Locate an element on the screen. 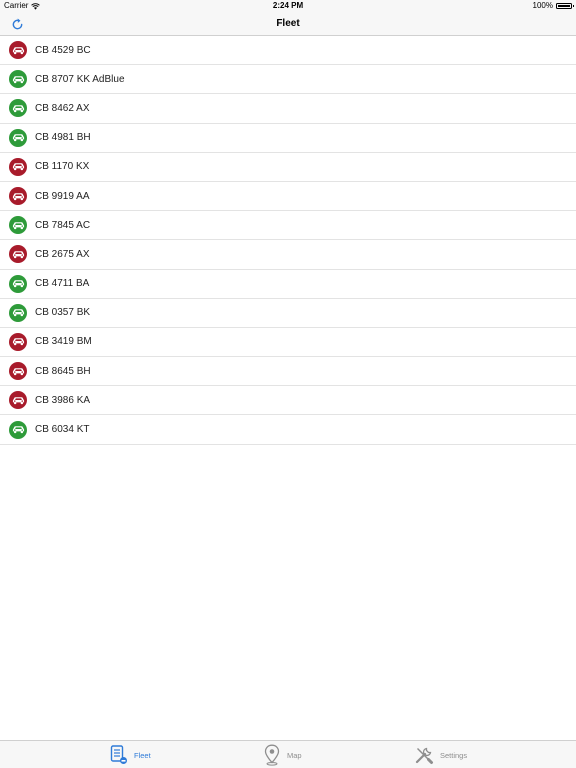  vehicle-plate: CB 4529 BC is located at coordinates (63, 50).